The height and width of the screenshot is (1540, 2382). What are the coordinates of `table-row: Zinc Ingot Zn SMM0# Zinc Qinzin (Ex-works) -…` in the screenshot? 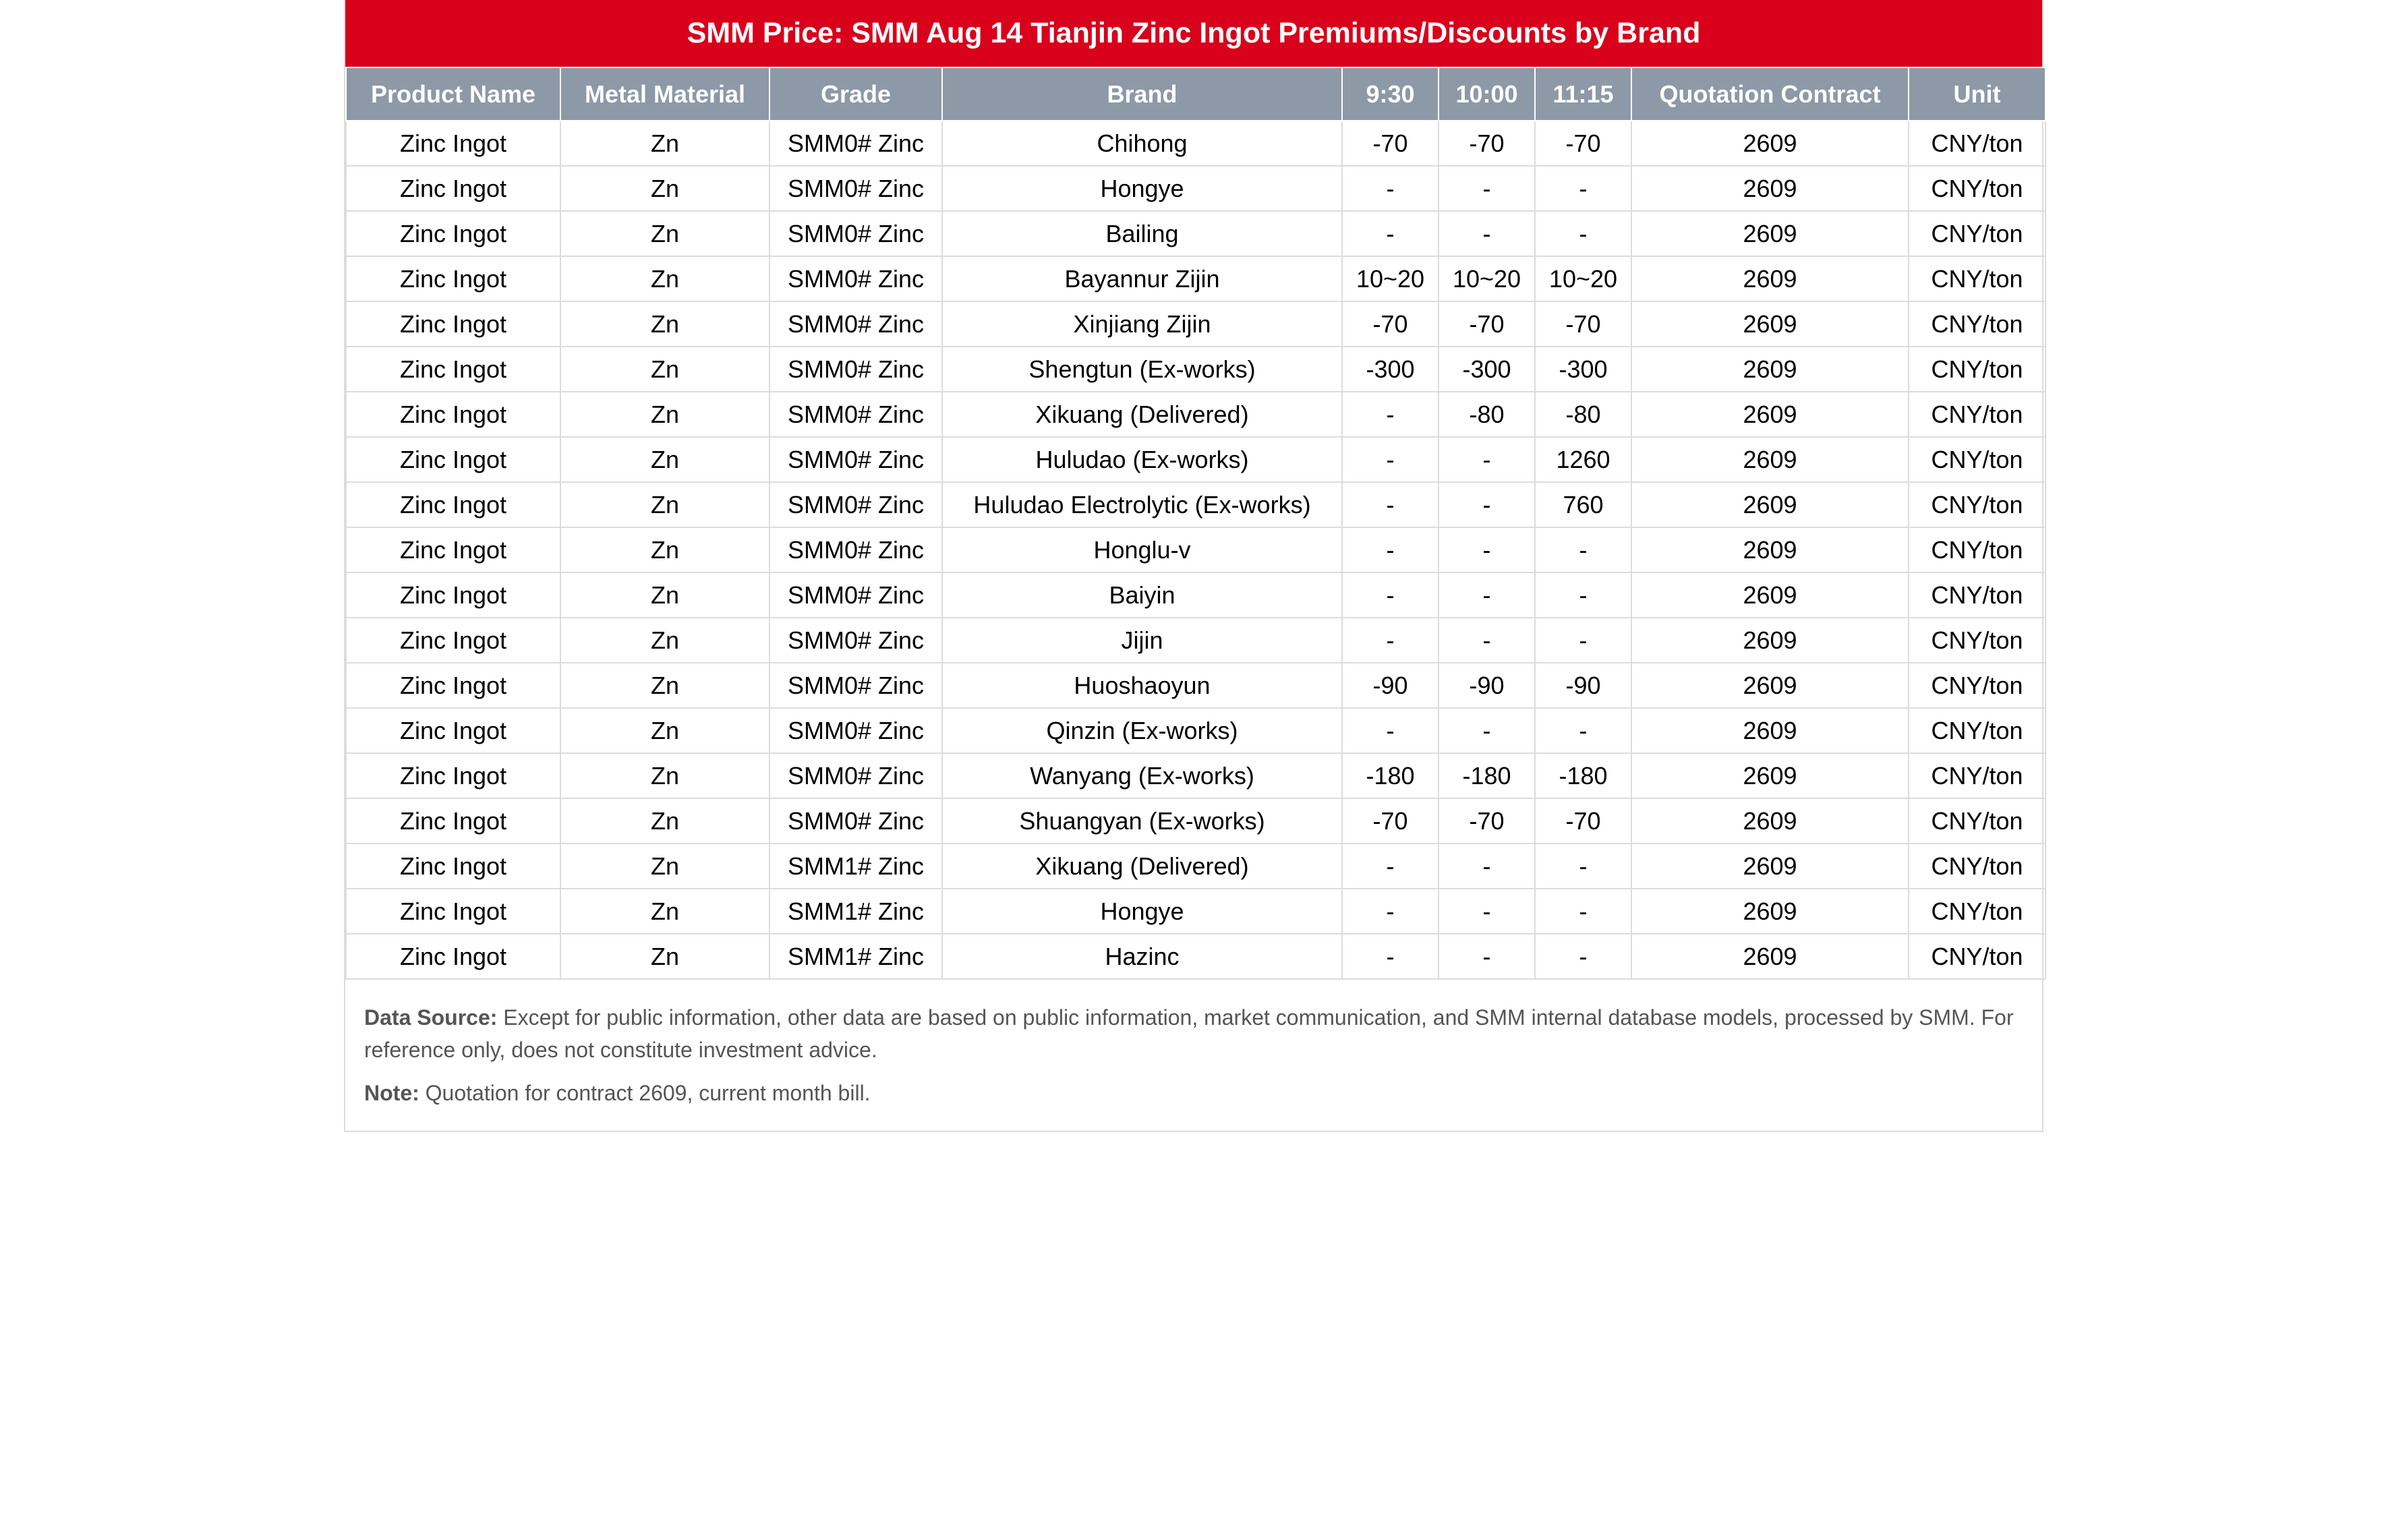 It's located at (1195, 730).